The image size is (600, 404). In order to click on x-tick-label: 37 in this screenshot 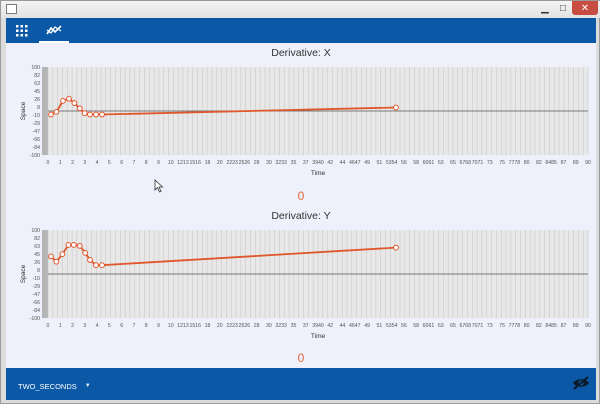, I will do `click(306, 326)`.